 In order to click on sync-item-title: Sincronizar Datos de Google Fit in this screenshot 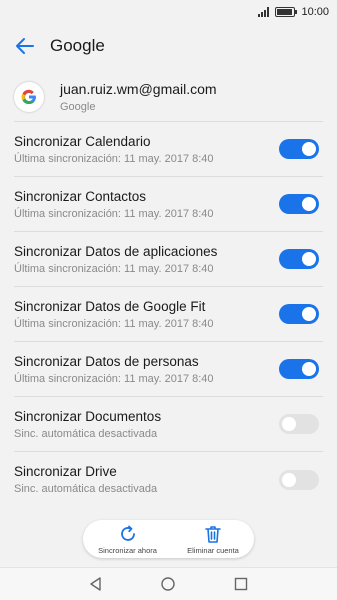, I will do `click(110, 306)`.